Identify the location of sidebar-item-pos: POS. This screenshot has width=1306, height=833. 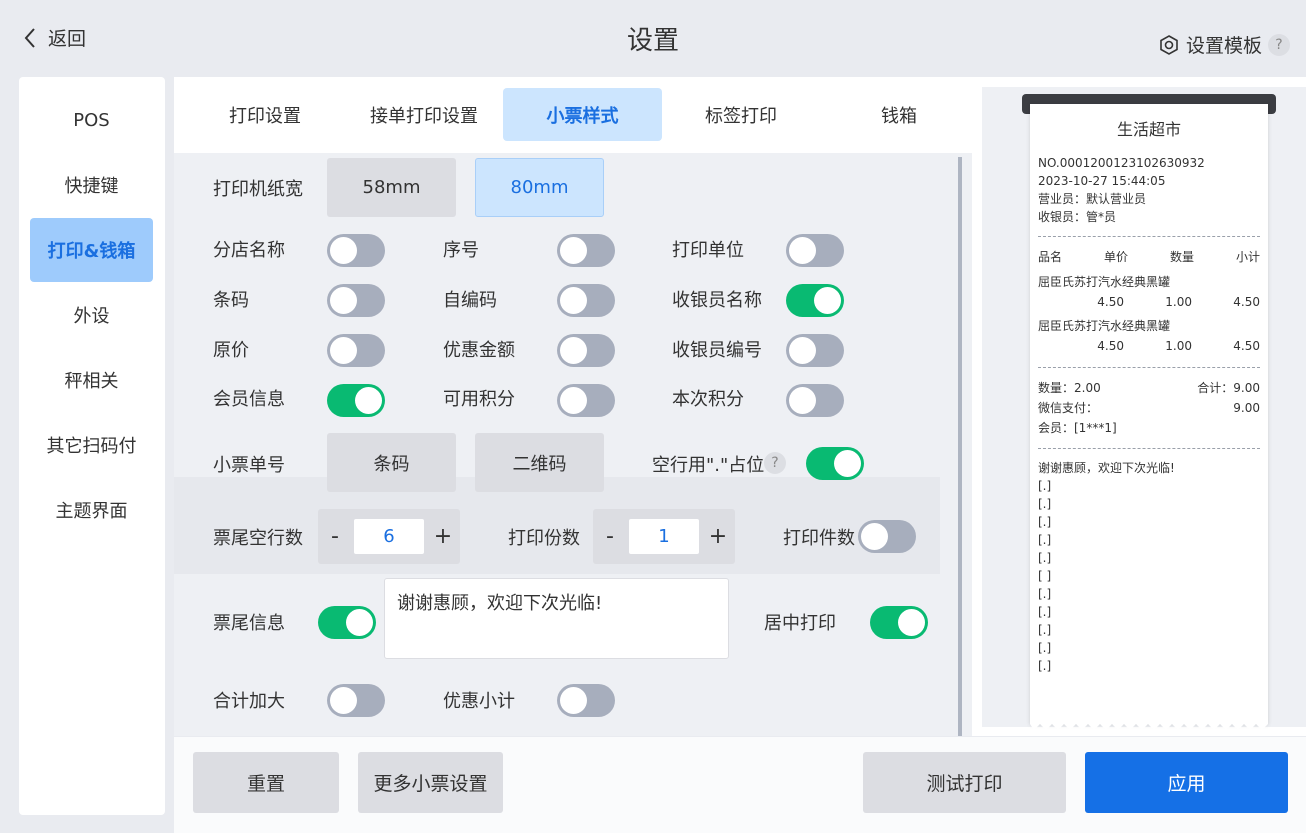
(91, 120).